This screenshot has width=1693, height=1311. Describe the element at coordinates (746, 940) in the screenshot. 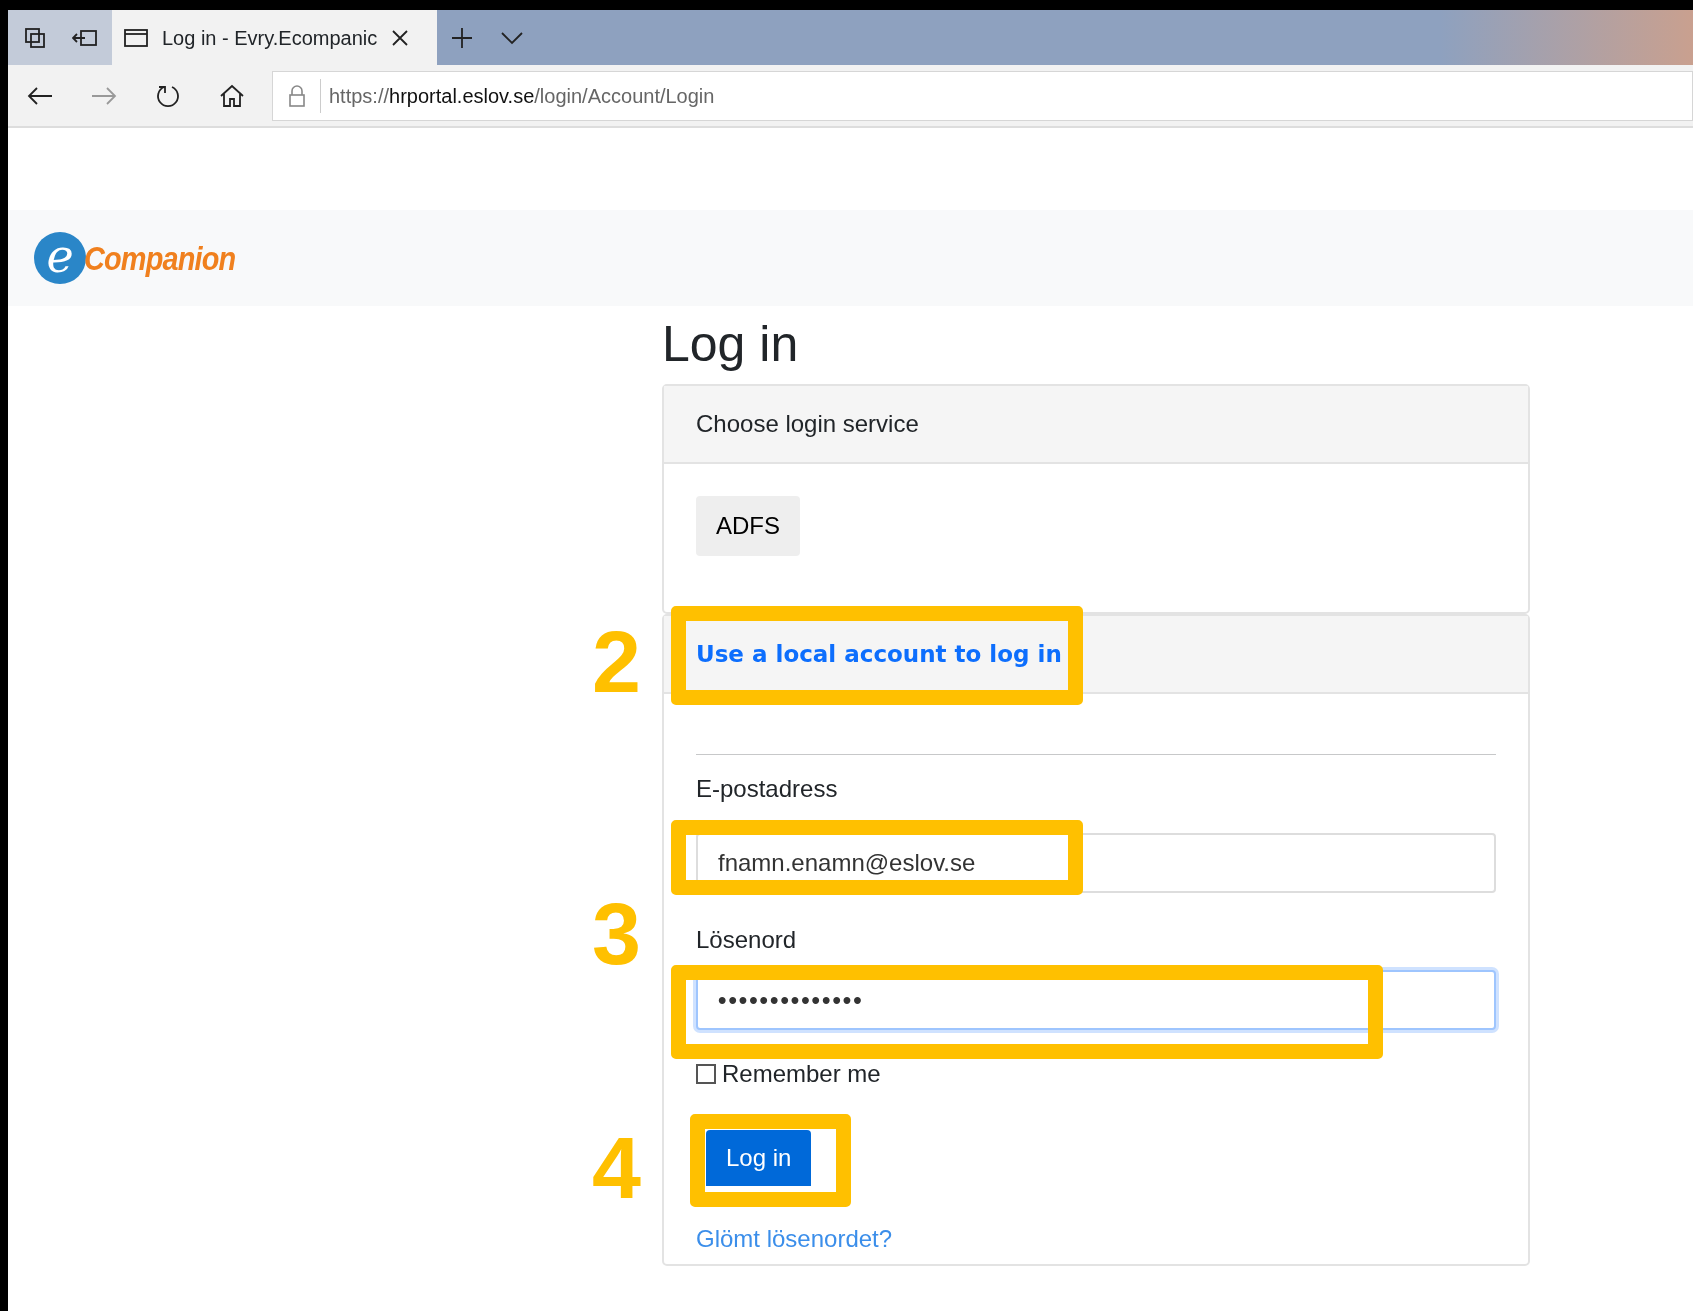

I see `field-label: Lösenord` at that location.